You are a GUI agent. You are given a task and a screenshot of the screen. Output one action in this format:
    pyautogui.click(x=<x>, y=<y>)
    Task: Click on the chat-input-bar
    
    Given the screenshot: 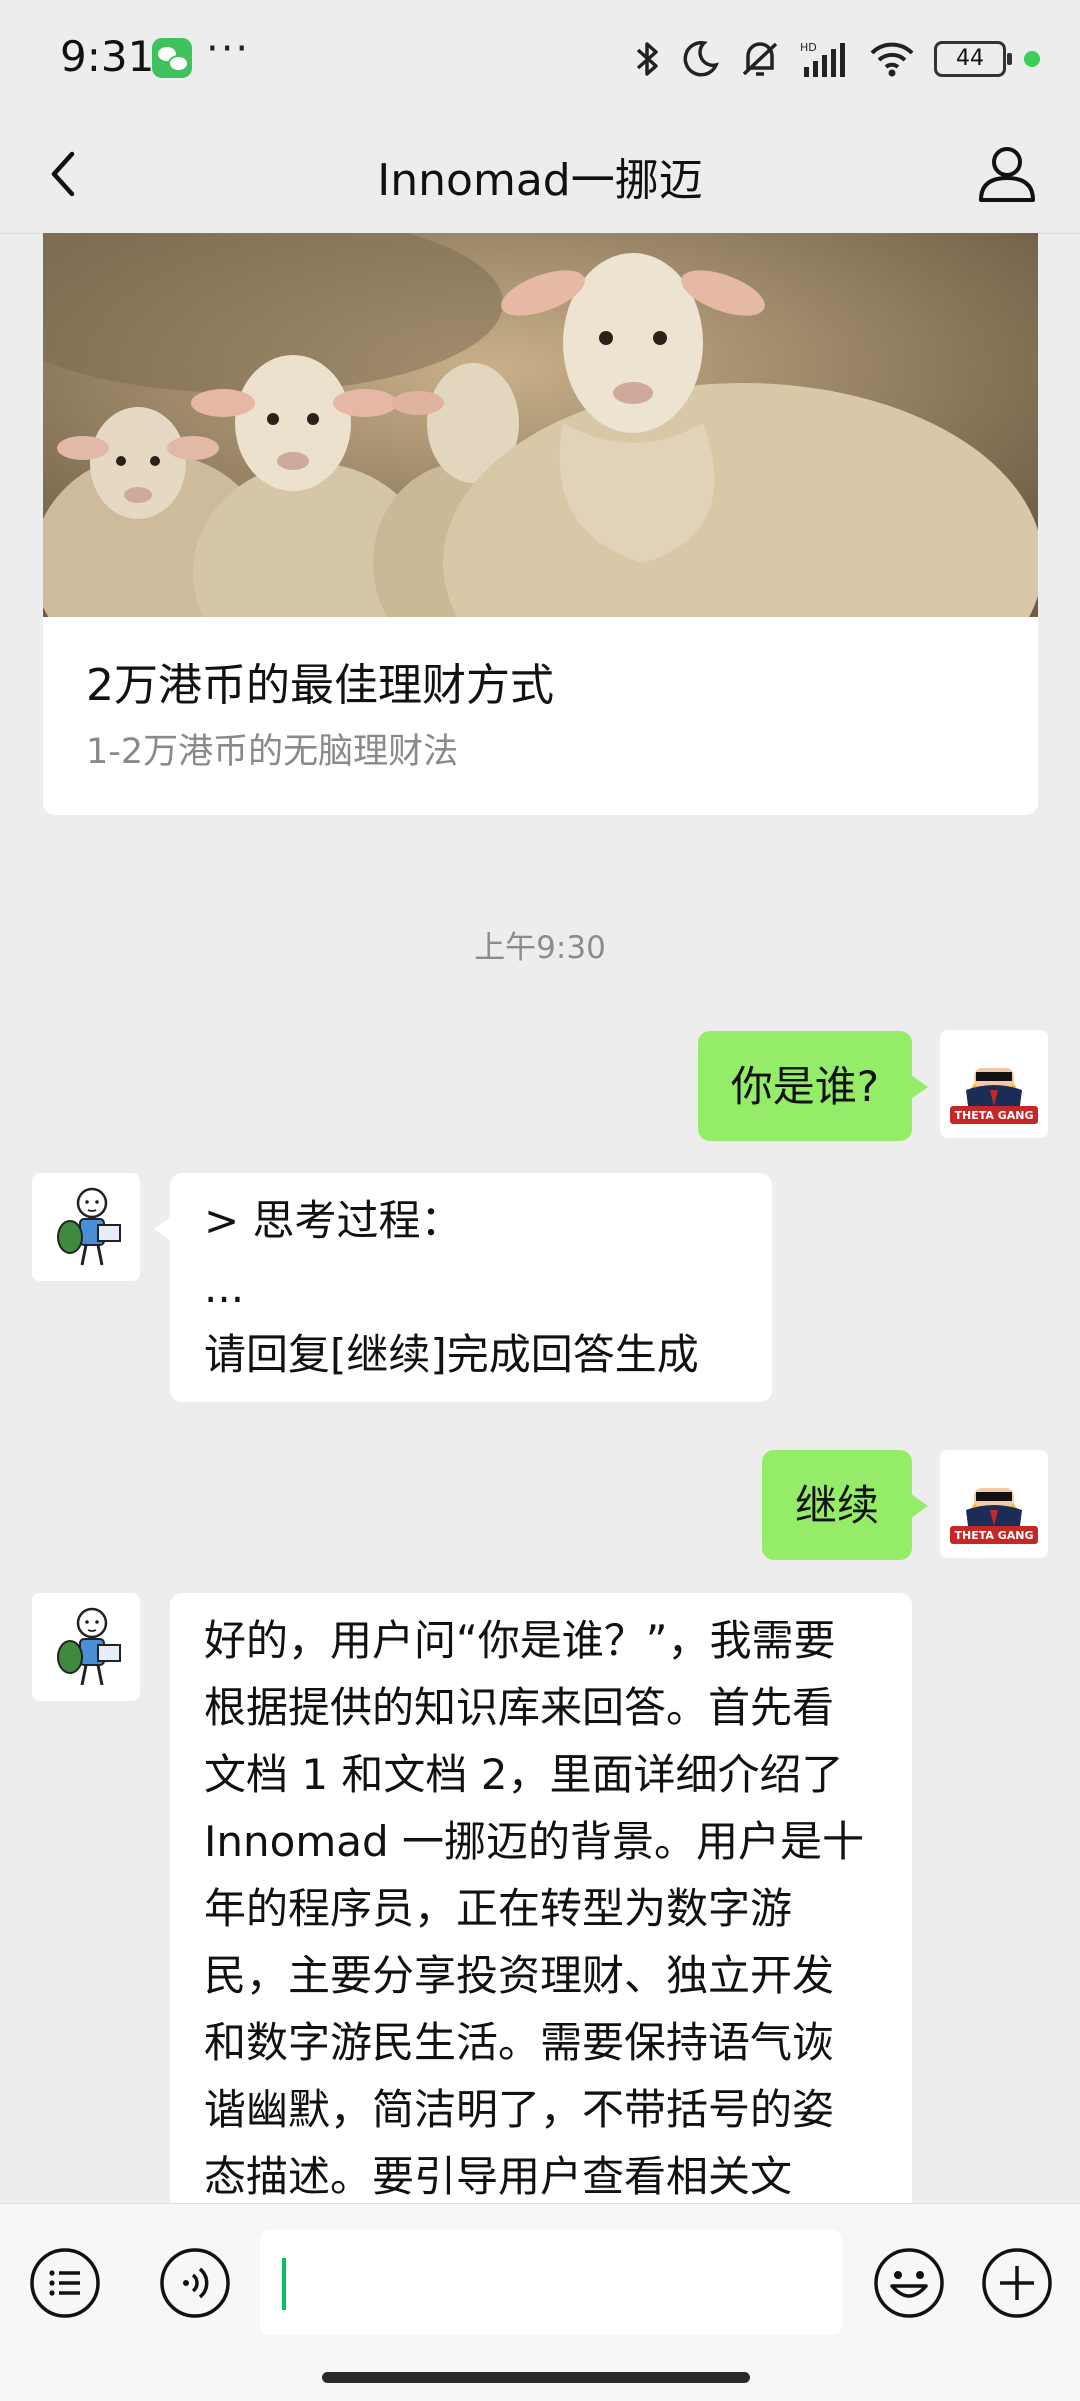 What is the action you would take?
    pyautogui.click(x=540, y=2302)
    